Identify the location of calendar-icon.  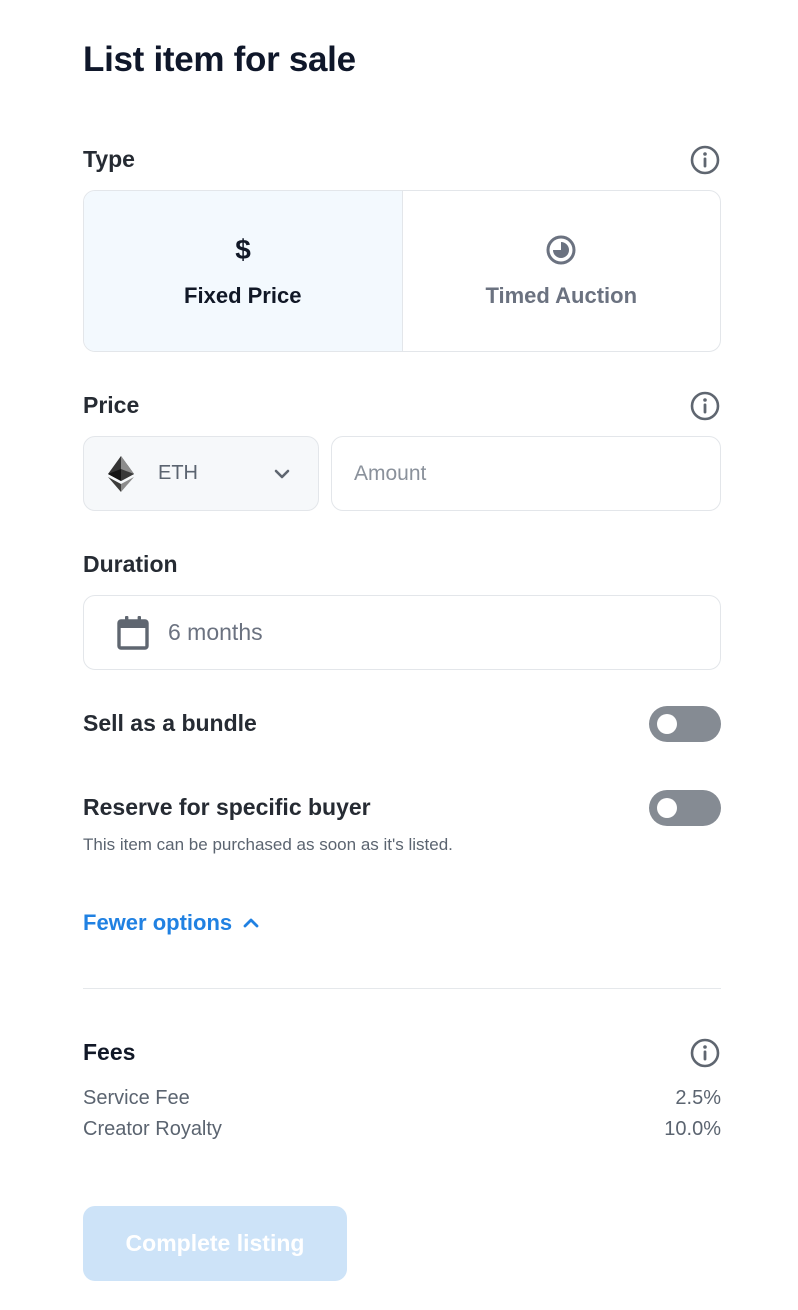
(133, 632).